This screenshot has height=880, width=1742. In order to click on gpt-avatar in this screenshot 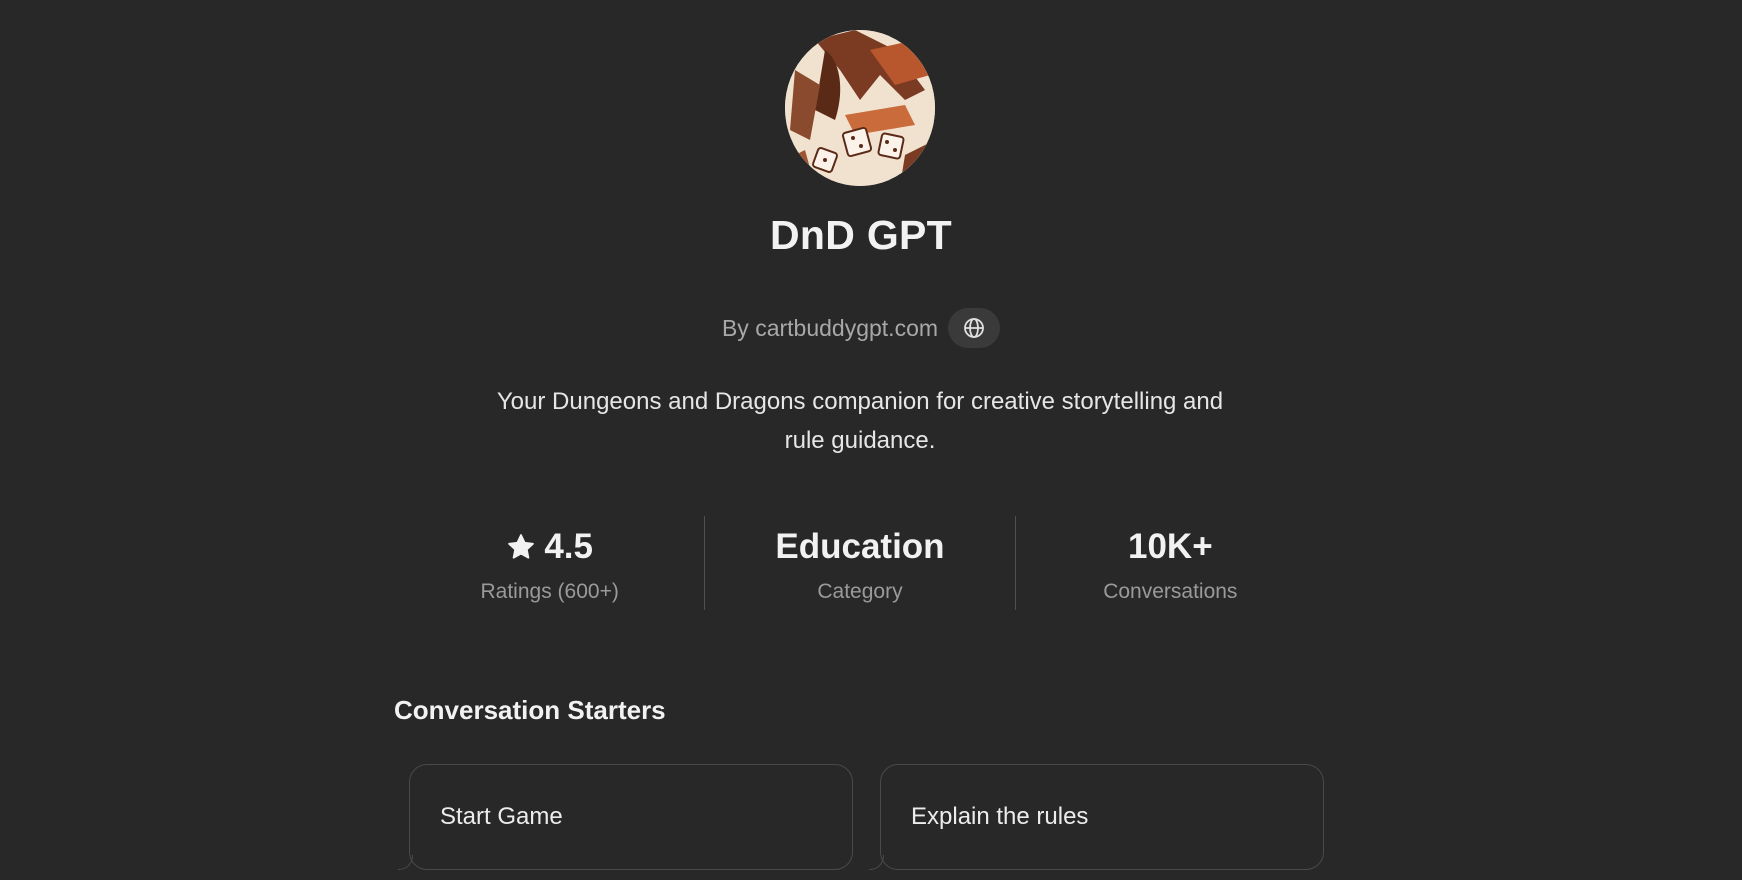, I will do `click(860, 108)`.